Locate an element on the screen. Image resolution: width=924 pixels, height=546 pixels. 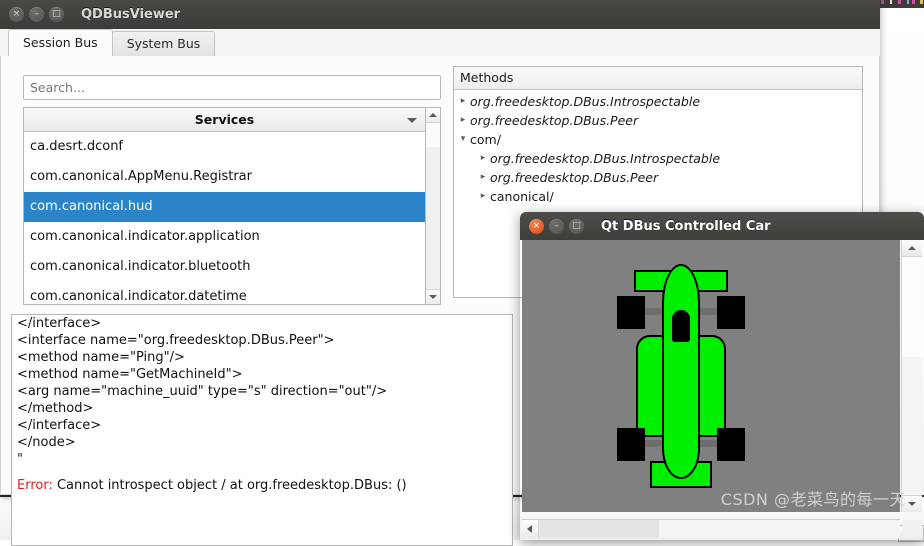
tree-item: ▸ canonical/ is located at coordinates (658, 196).